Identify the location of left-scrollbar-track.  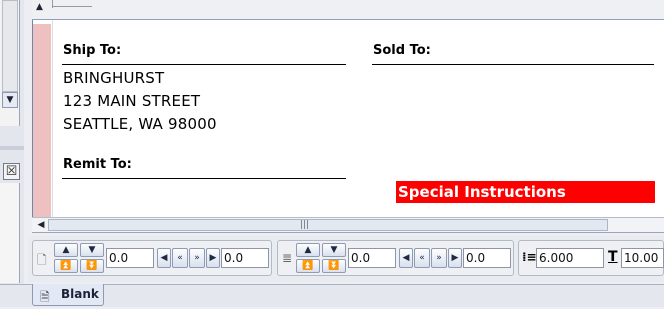
(10, 46).